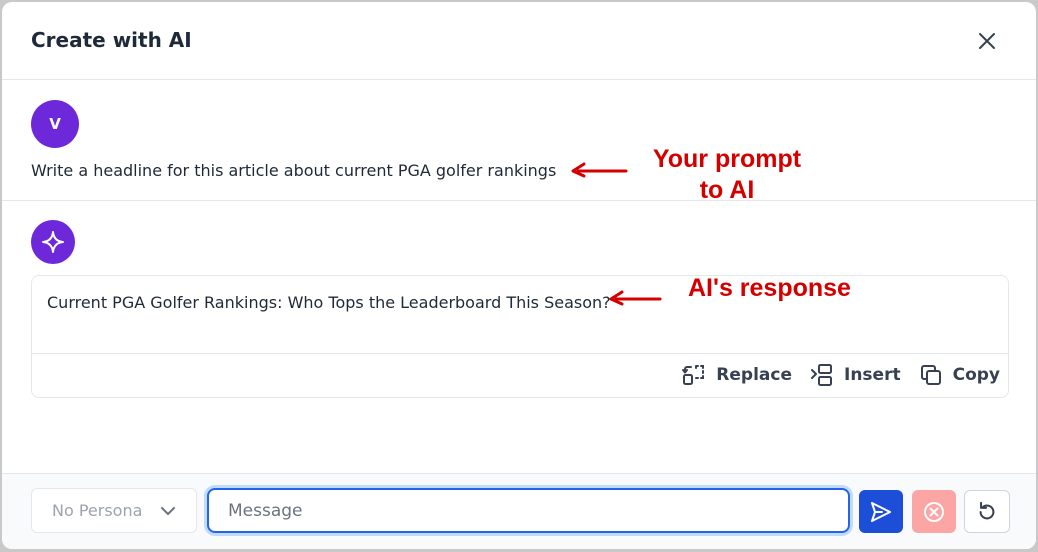 This screenshot has height=552, width=1038. I want to click on response-annotation: AI's response, so click(769, 288).